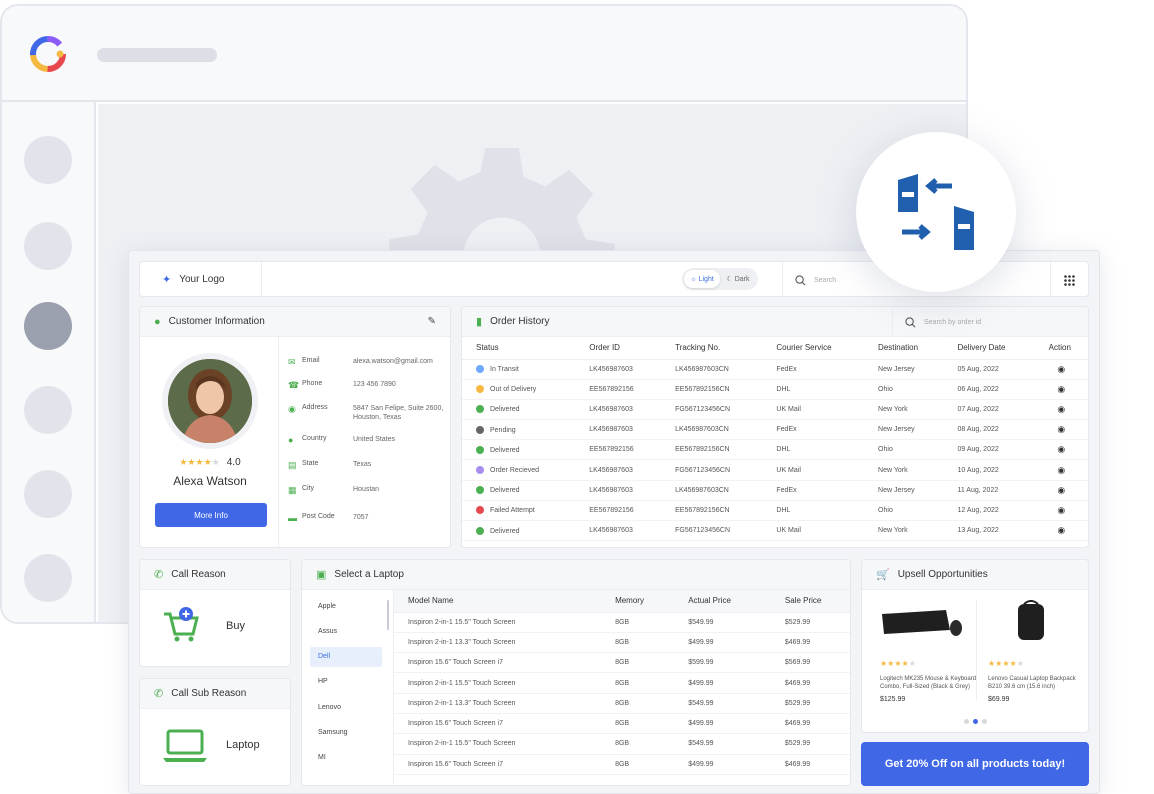 Image resolution: width=1154 pixels, height=794 pixels. I want to click on brand-item-samsung: Samsung, so click(346, 733).